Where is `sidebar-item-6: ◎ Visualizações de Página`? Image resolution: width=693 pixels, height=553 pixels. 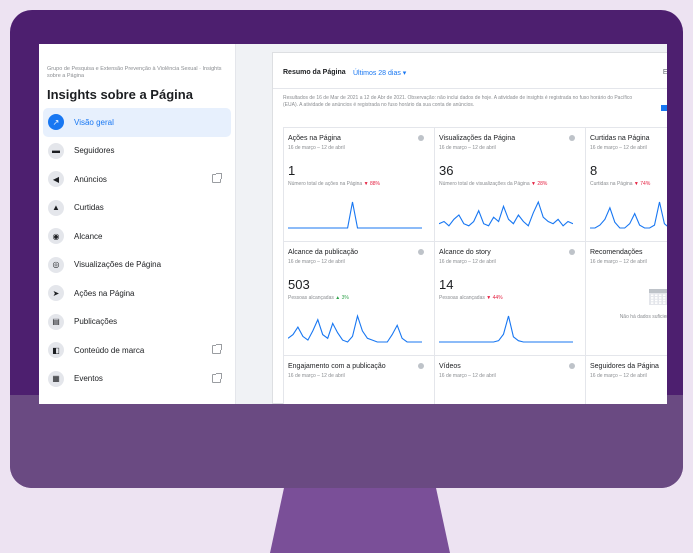 sidebar-item-6: ◎ Visualizações de Página is located at coordinates (137, 265).